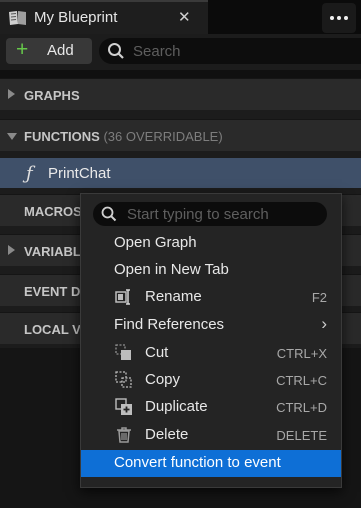 The height and width of the screenshot is (508, 361). I want to click on section-count: (36 OVERRIDABLE), so click(163, 136).